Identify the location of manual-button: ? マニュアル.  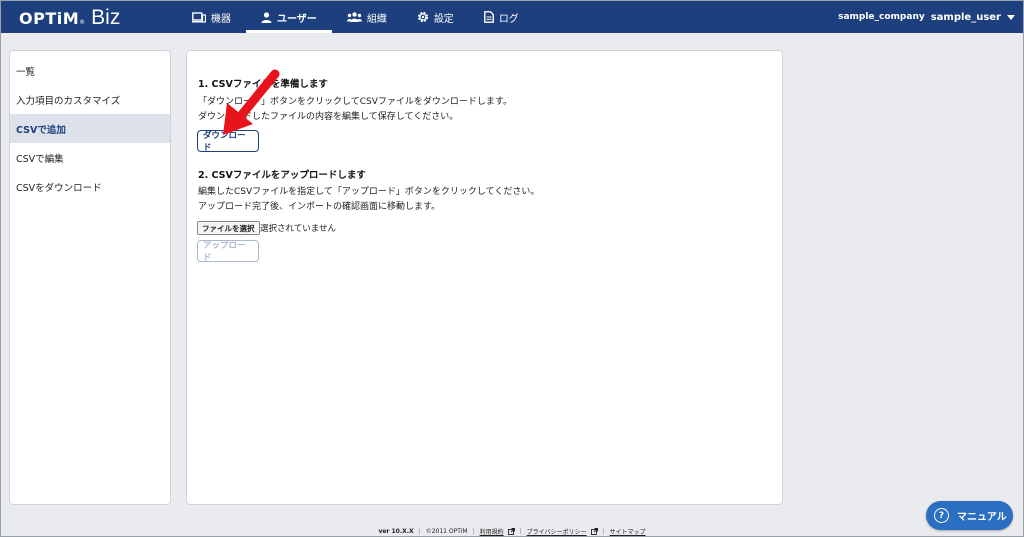
(969, 515).